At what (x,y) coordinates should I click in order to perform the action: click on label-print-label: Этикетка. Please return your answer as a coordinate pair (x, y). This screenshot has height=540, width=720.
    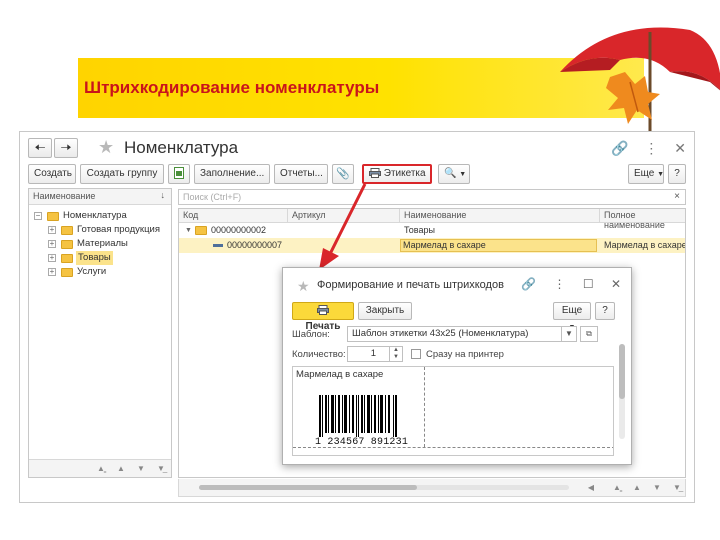
    Looking at the image, I should click on (404, 173).